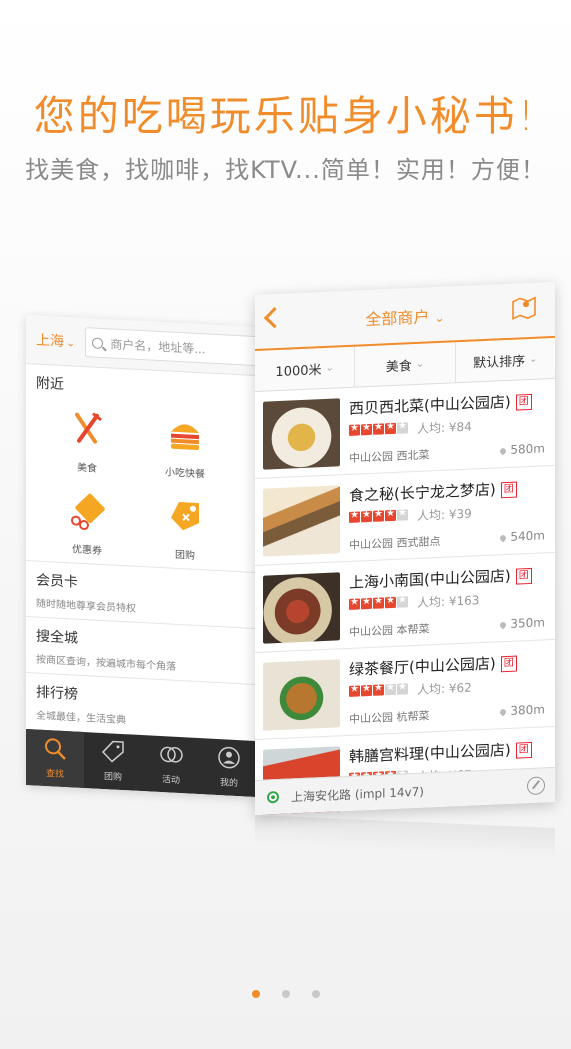  Describe the element at coordinates (285, 116) in the screenshot. I see `headline: 您的吃喝玩乐贴身小秘书!` at that location.